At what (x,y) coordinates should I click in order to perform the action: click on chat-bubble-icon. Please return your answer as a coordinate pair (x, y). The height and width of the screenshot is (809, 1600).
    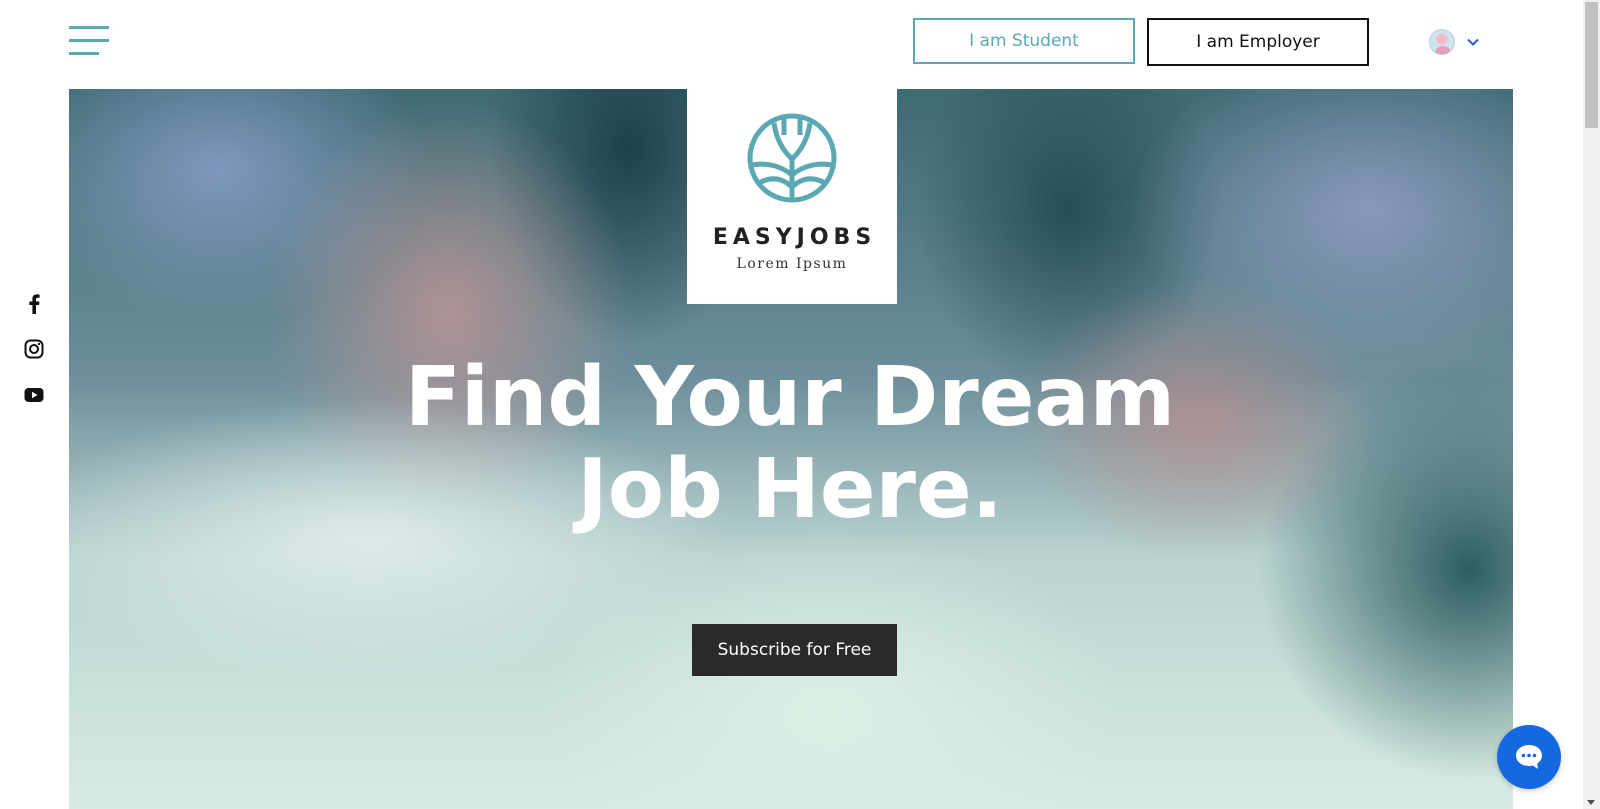
    Looking at the image, I should click on (1529, 757).